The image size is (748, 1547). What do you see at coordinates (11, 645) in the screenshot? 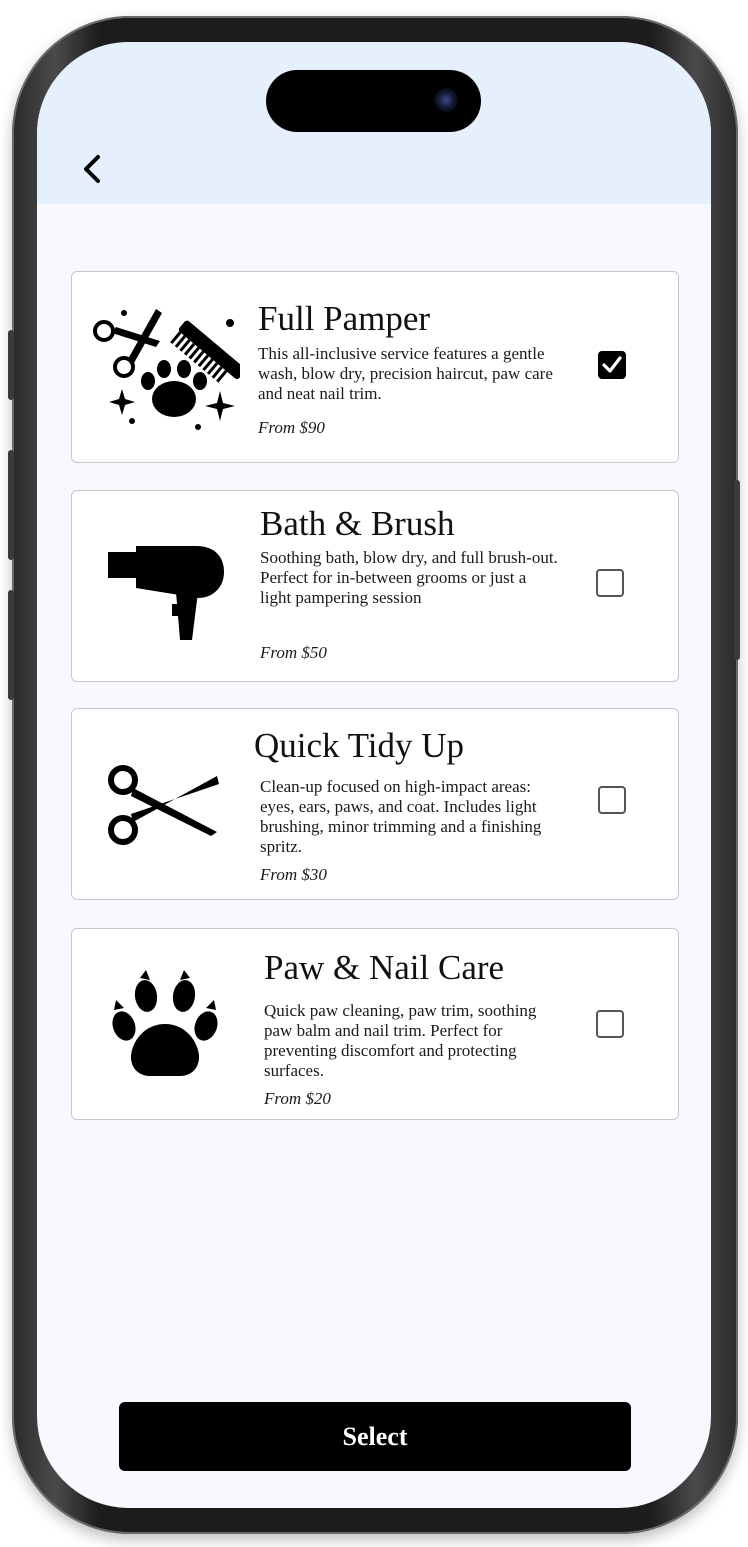
I see `volume-down-button` at bounding box center [11, 645].